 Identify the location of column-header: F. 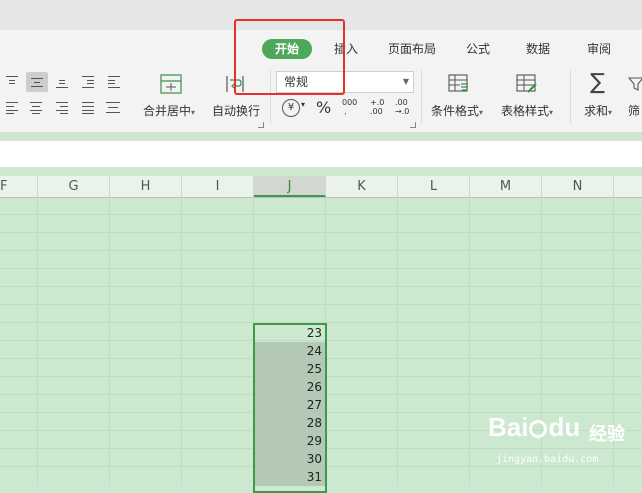
(19, 186).